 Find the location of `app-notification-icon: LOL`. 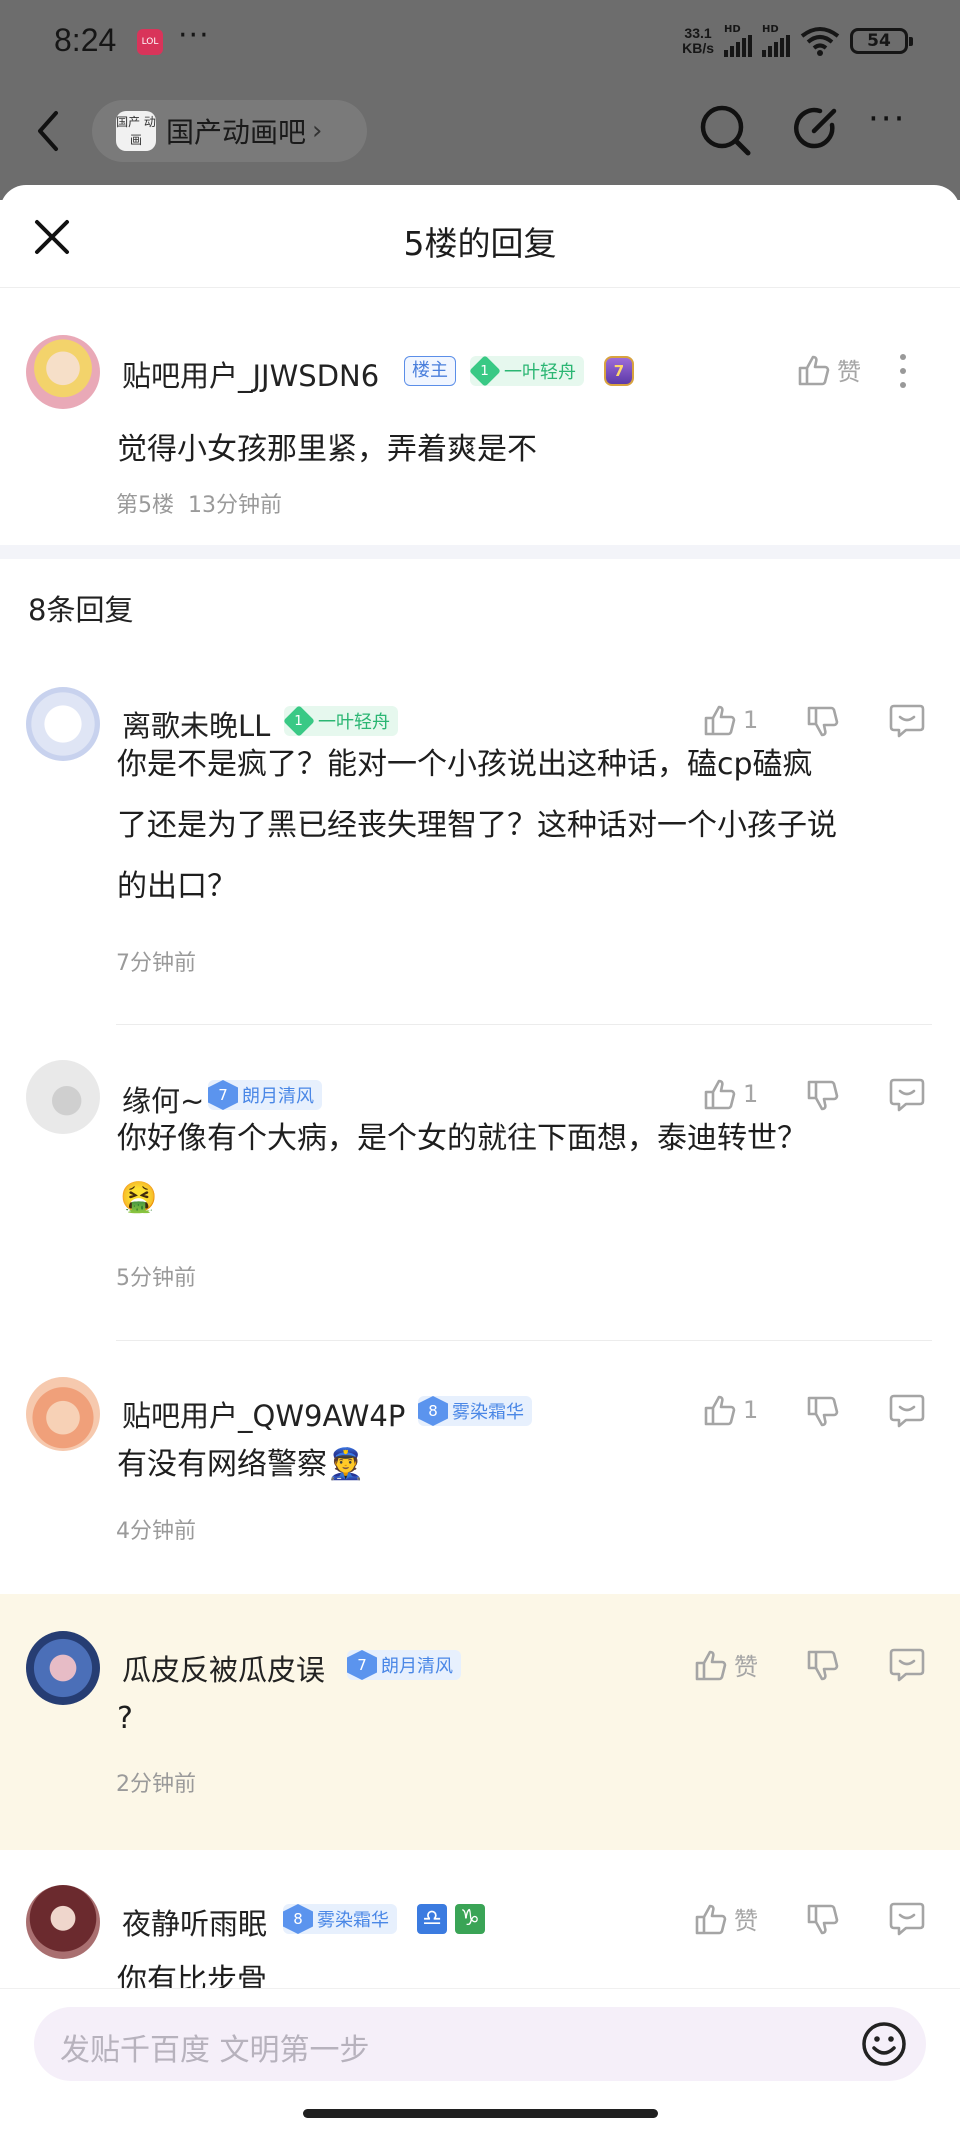

app-notification-icon: LOL is located at coordinates (150, 42).